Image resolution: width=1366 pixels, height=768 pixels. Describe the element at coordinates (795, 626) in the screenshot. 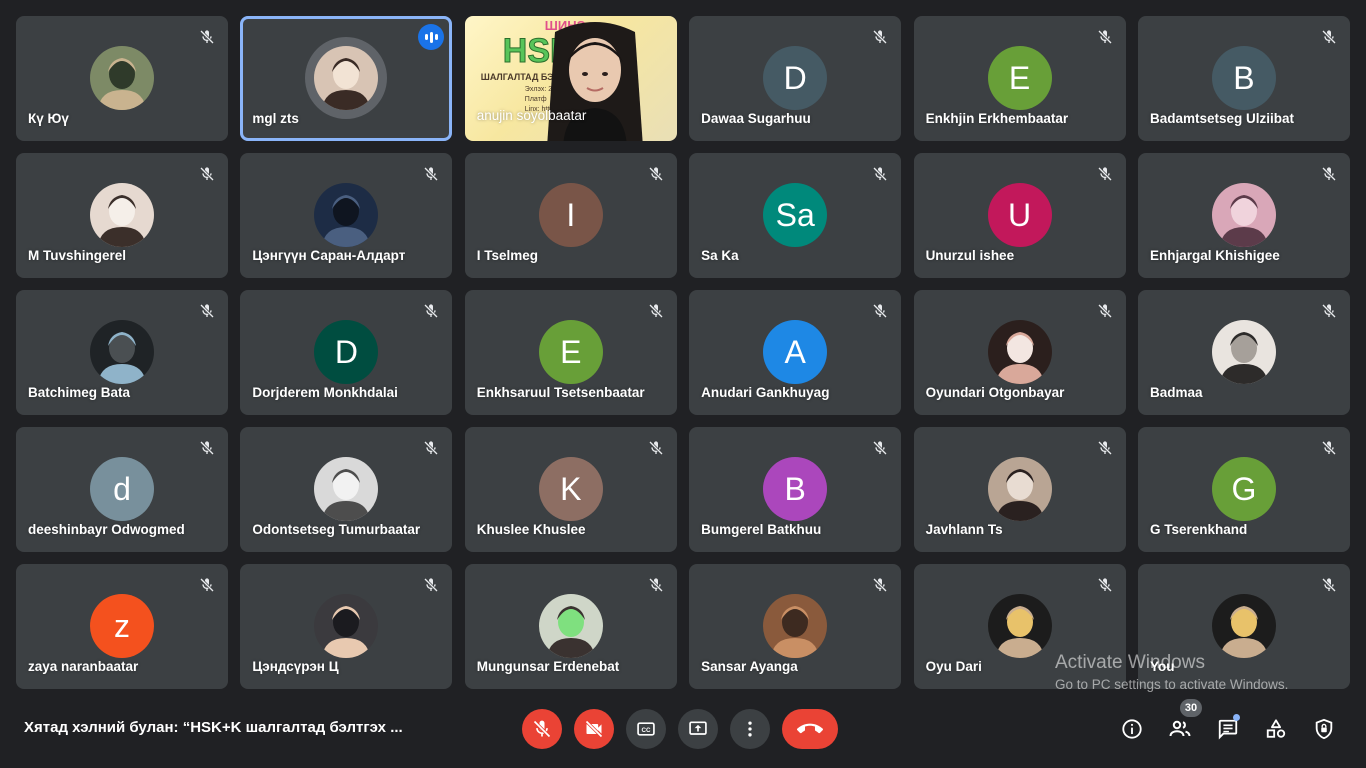

I see `participant-tile: Sansar Ayanga` at that location.